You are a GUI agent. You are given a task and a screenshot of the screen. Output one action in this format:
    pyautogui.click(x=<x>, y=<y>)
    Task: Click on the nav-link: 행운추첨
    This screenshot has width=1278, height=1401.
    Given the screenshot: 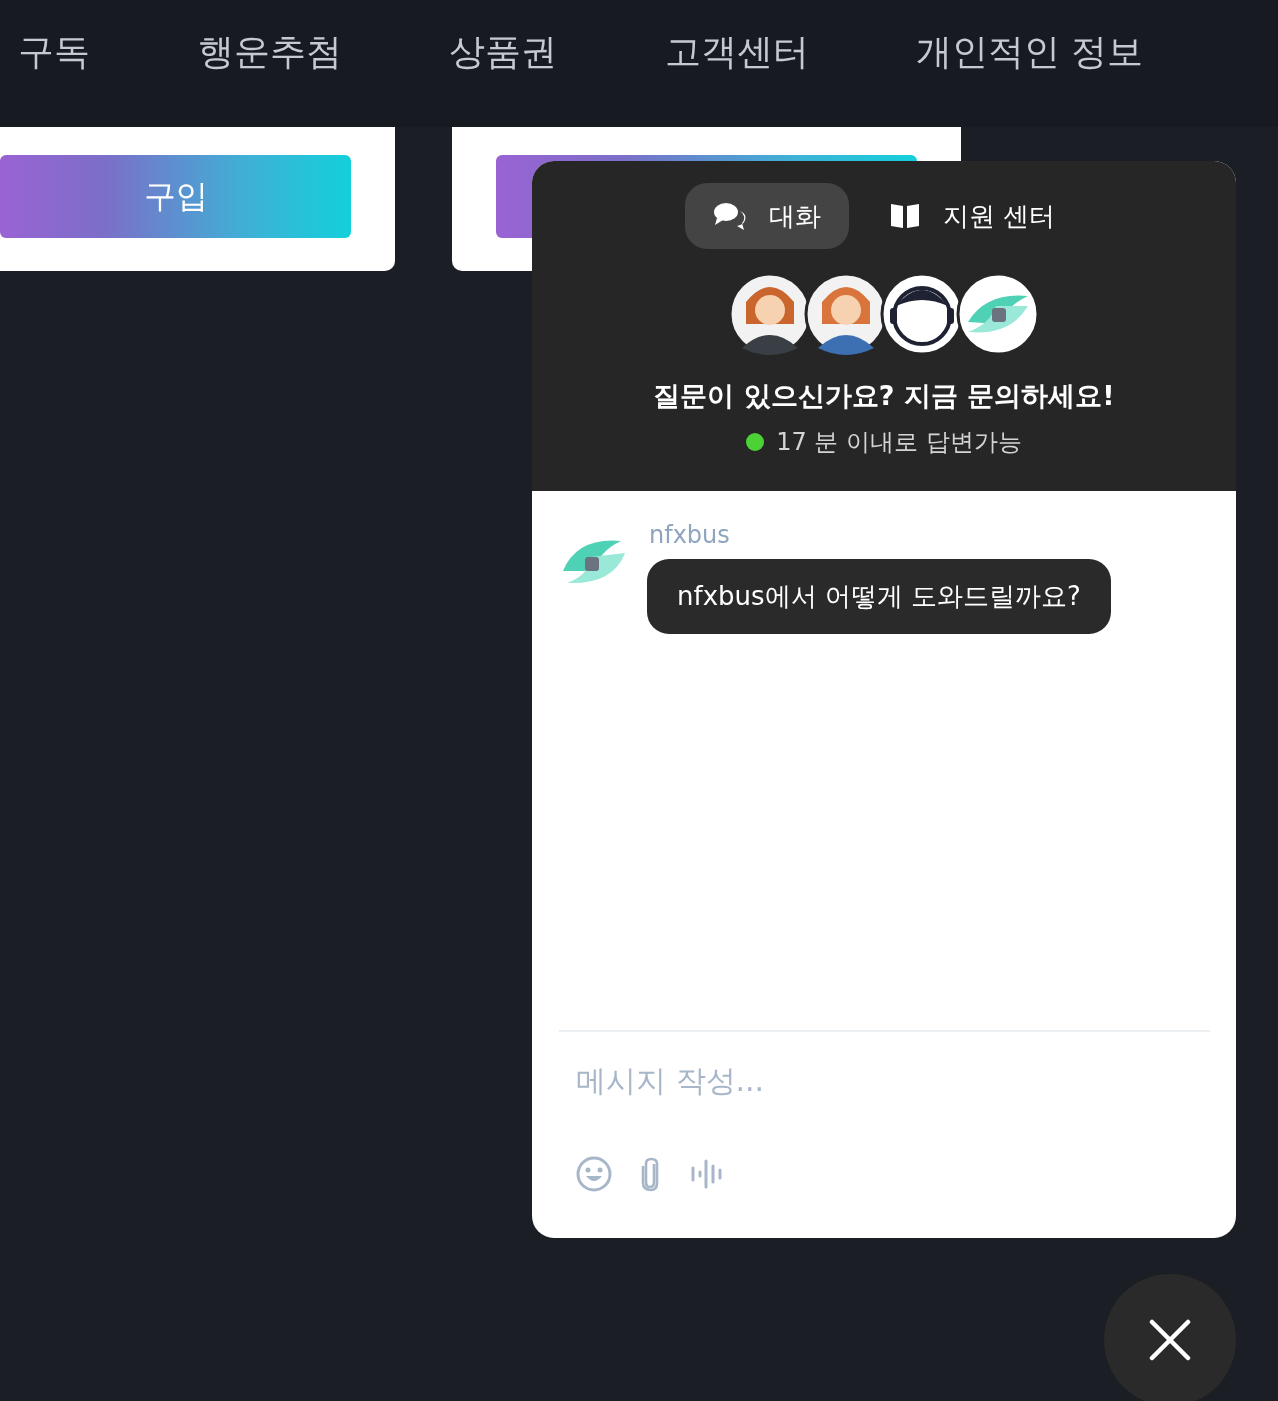 What is the action you would take?
    pyautogui.click(x=323, y=52)
    